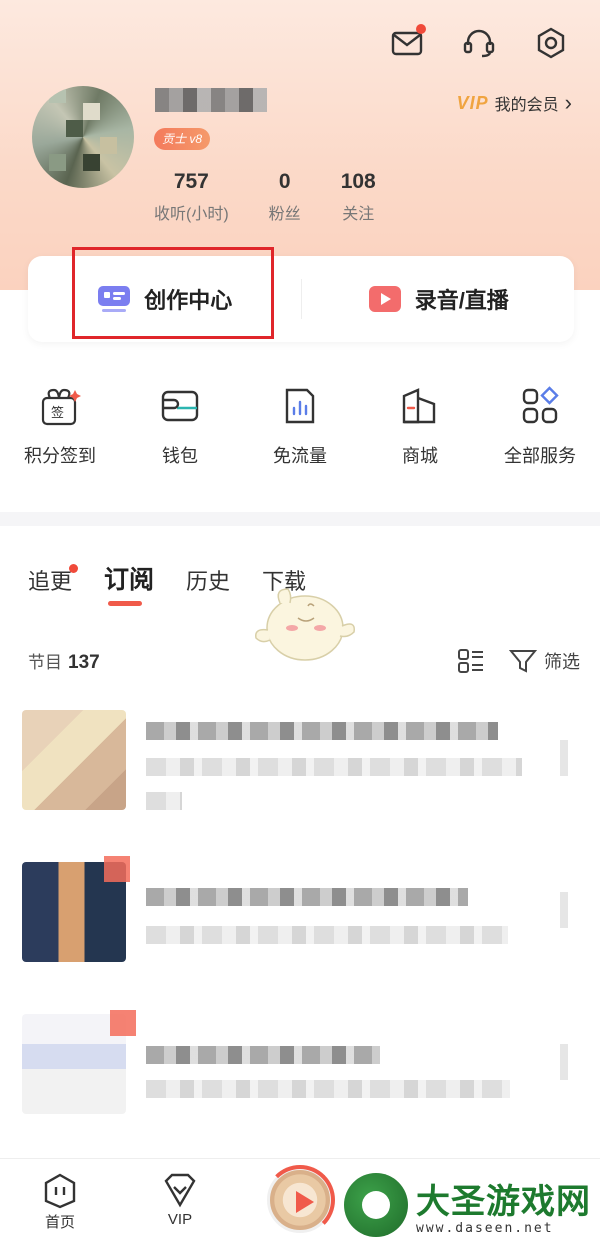  What do you see at coordinates (300, 456) in the screenshot?
I see `service-label: 免流量` at bounding box center [300, 456].